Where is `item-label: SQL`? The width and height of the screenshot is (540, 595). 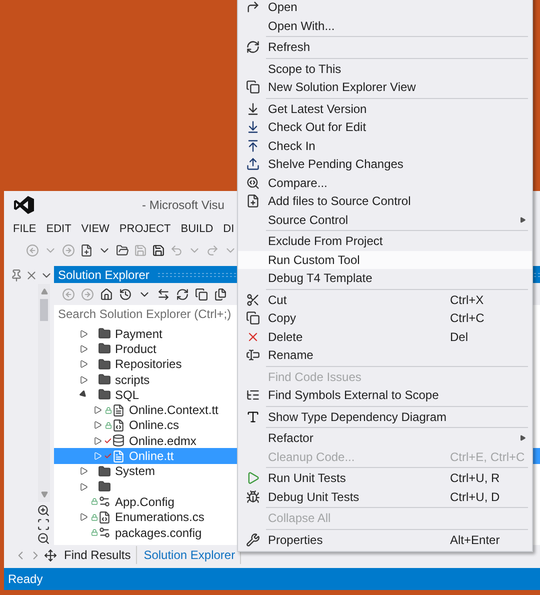
item-label: SQL is located at coordinates (127, 395).